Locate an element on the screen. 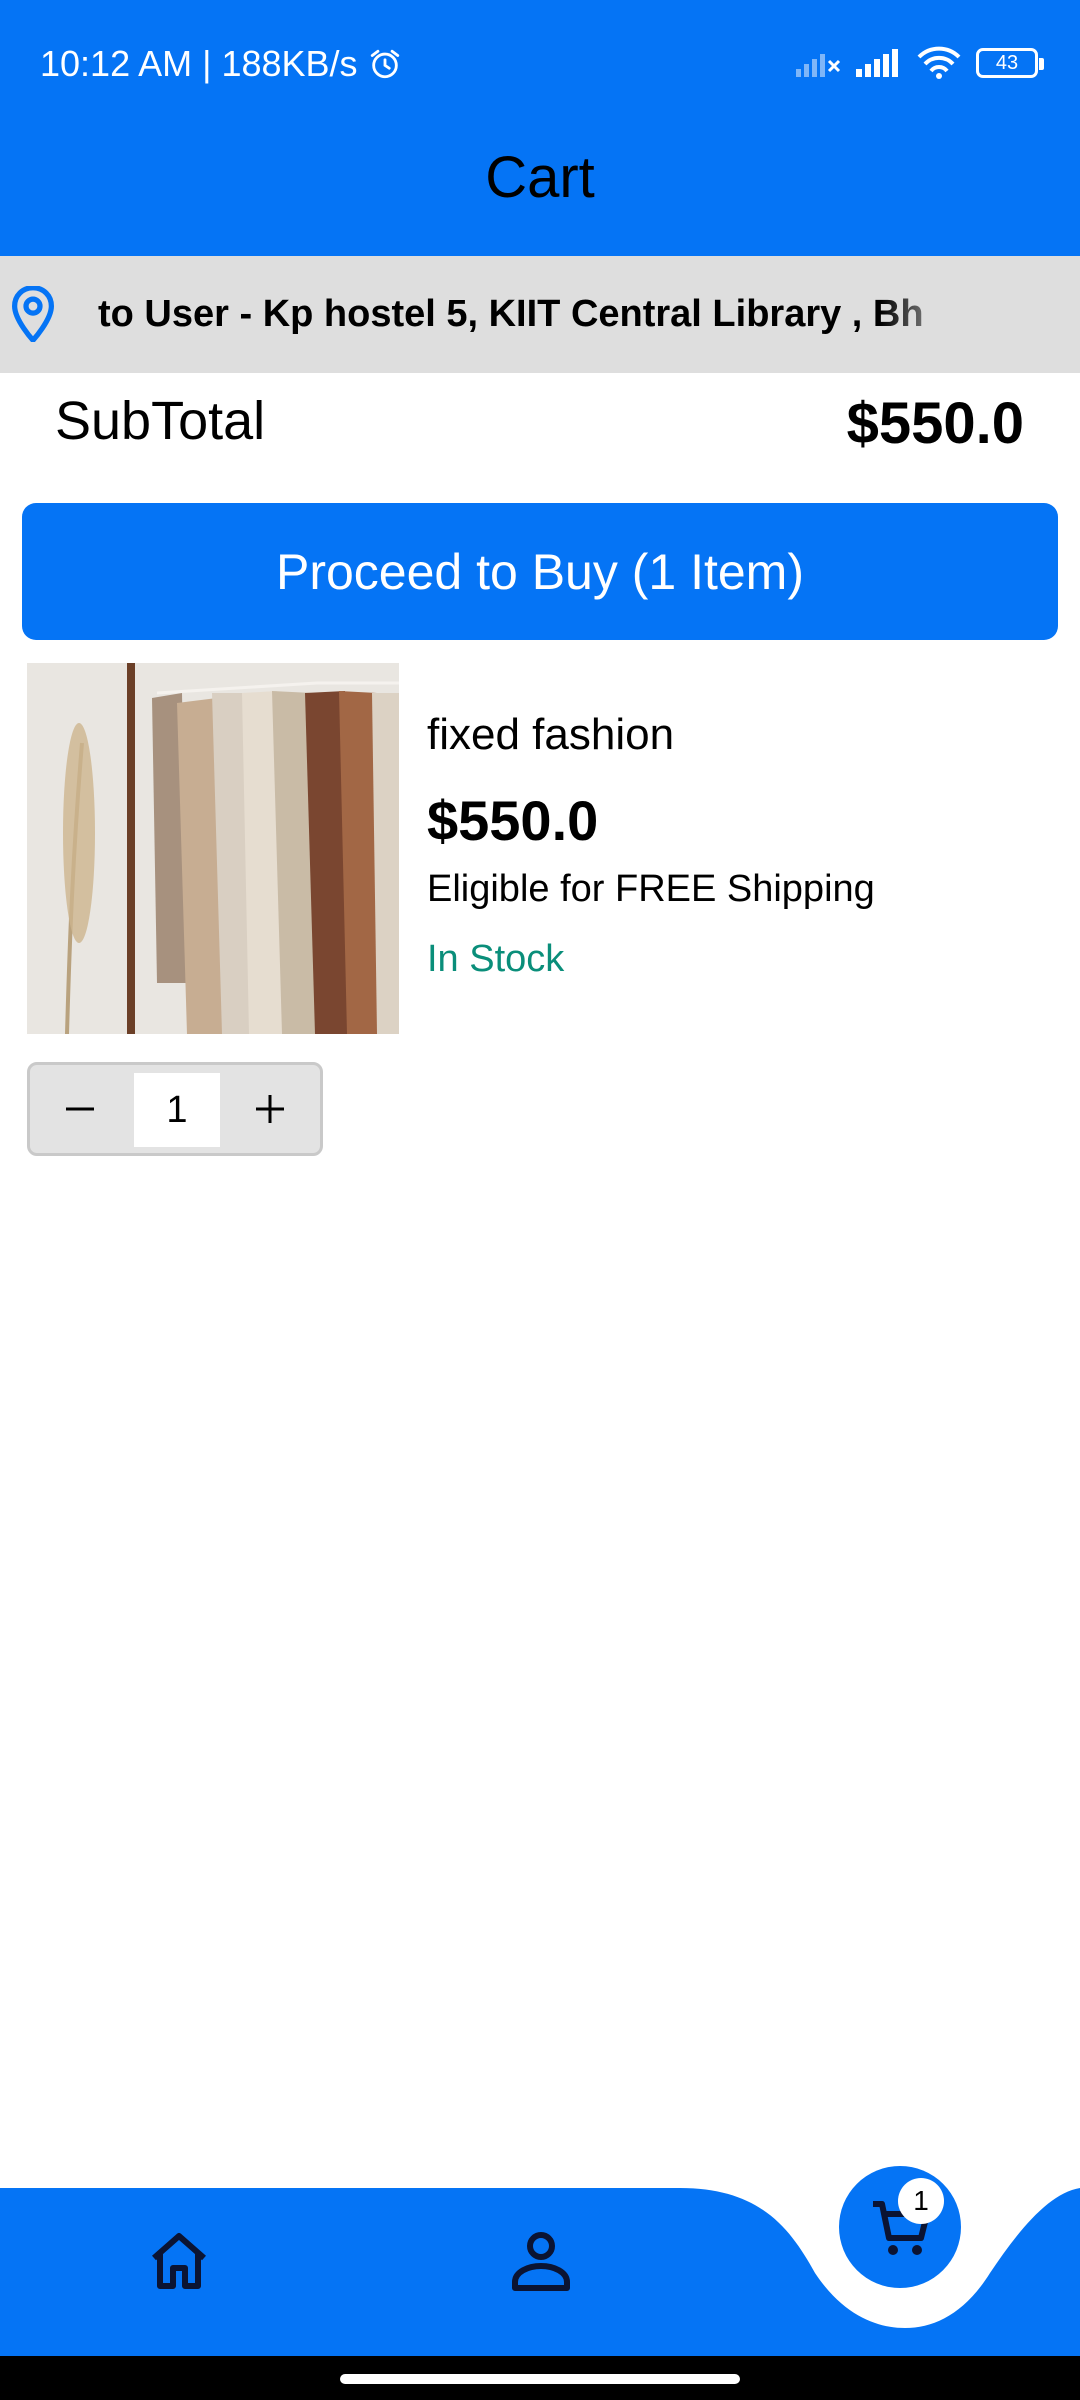 Image resolution: width=1080 pixels, height=2400 pixels. increase-quantity-button is located at coordinates (270, 1109).